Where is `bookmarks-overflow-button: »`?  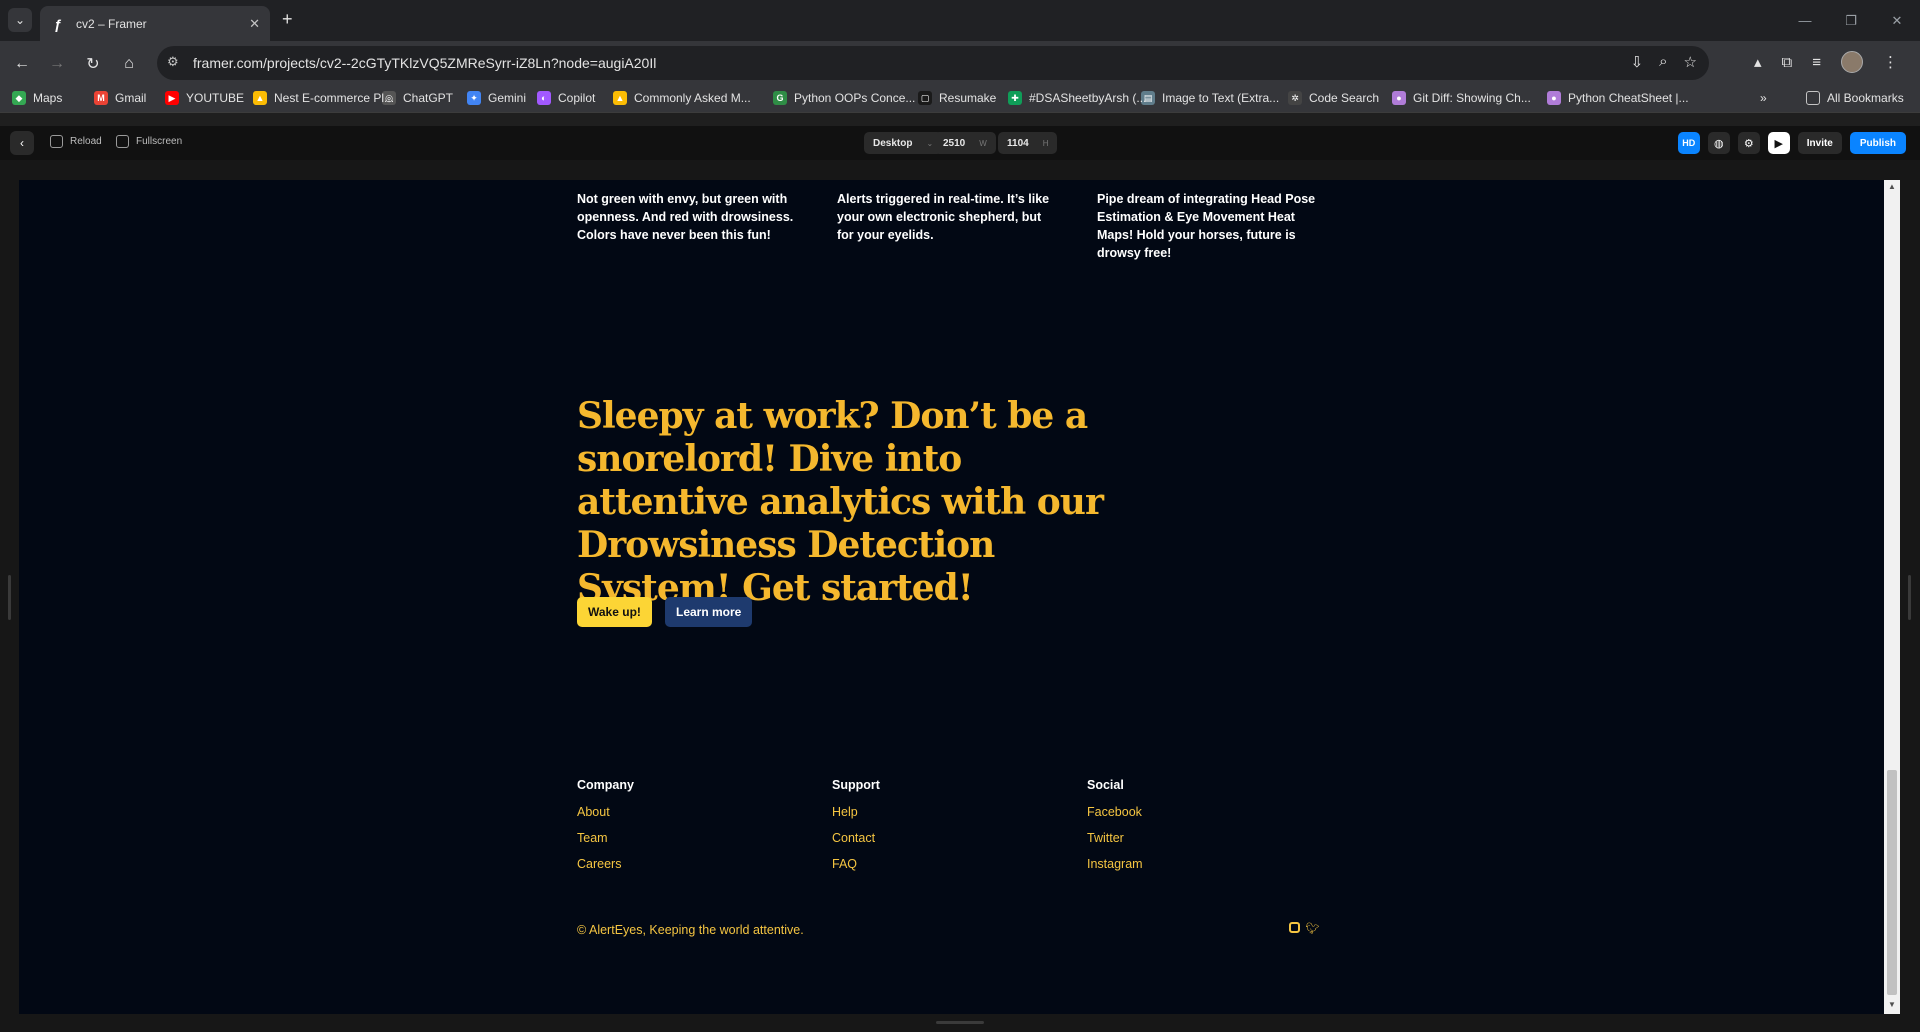
bookmarks-overflow-button: » is located at coordinates (1763, 98).